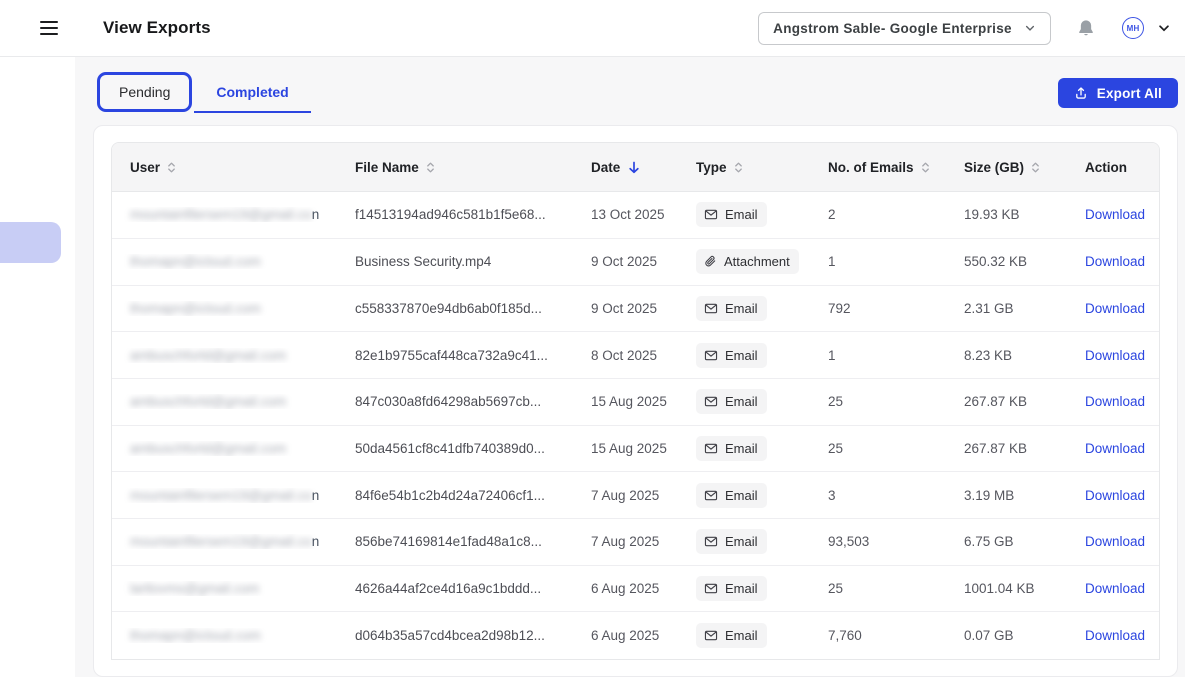 The image size is (1185, 677). I want to click on date-cell: 13 Oct 2025, so click(628, 215).